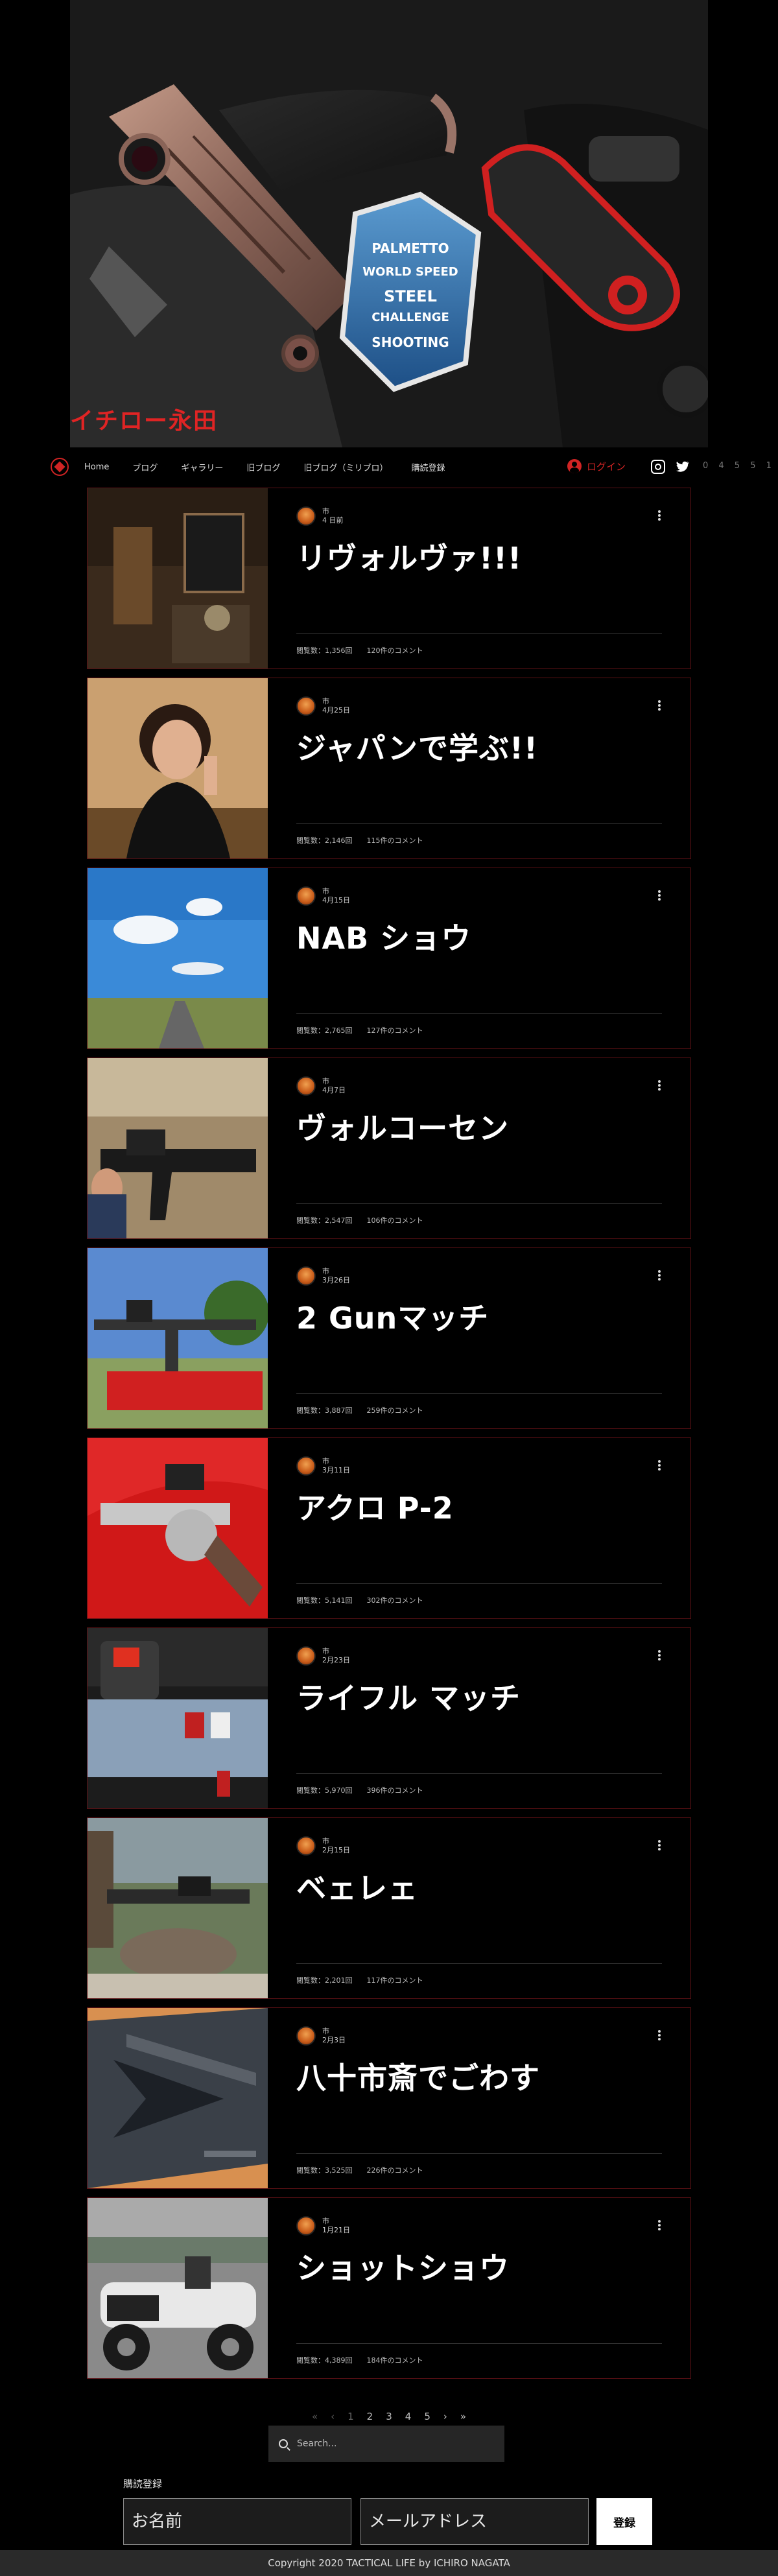 The width and height of the screenshot is (778, 2576). I want to click on comment-count: 117件のコメント, so click(395, 1981).